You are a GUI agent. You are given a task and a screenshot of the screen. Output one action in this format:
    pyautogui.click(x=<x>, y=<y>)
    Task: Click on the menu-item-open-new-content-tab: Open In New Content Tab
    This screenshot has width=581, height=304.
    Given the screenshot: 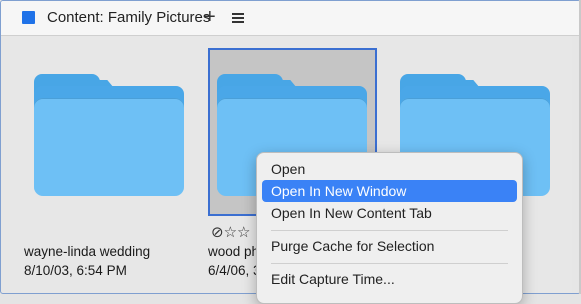 What is the action you would take?
    pyautogui.click(x=389, y=213)
    